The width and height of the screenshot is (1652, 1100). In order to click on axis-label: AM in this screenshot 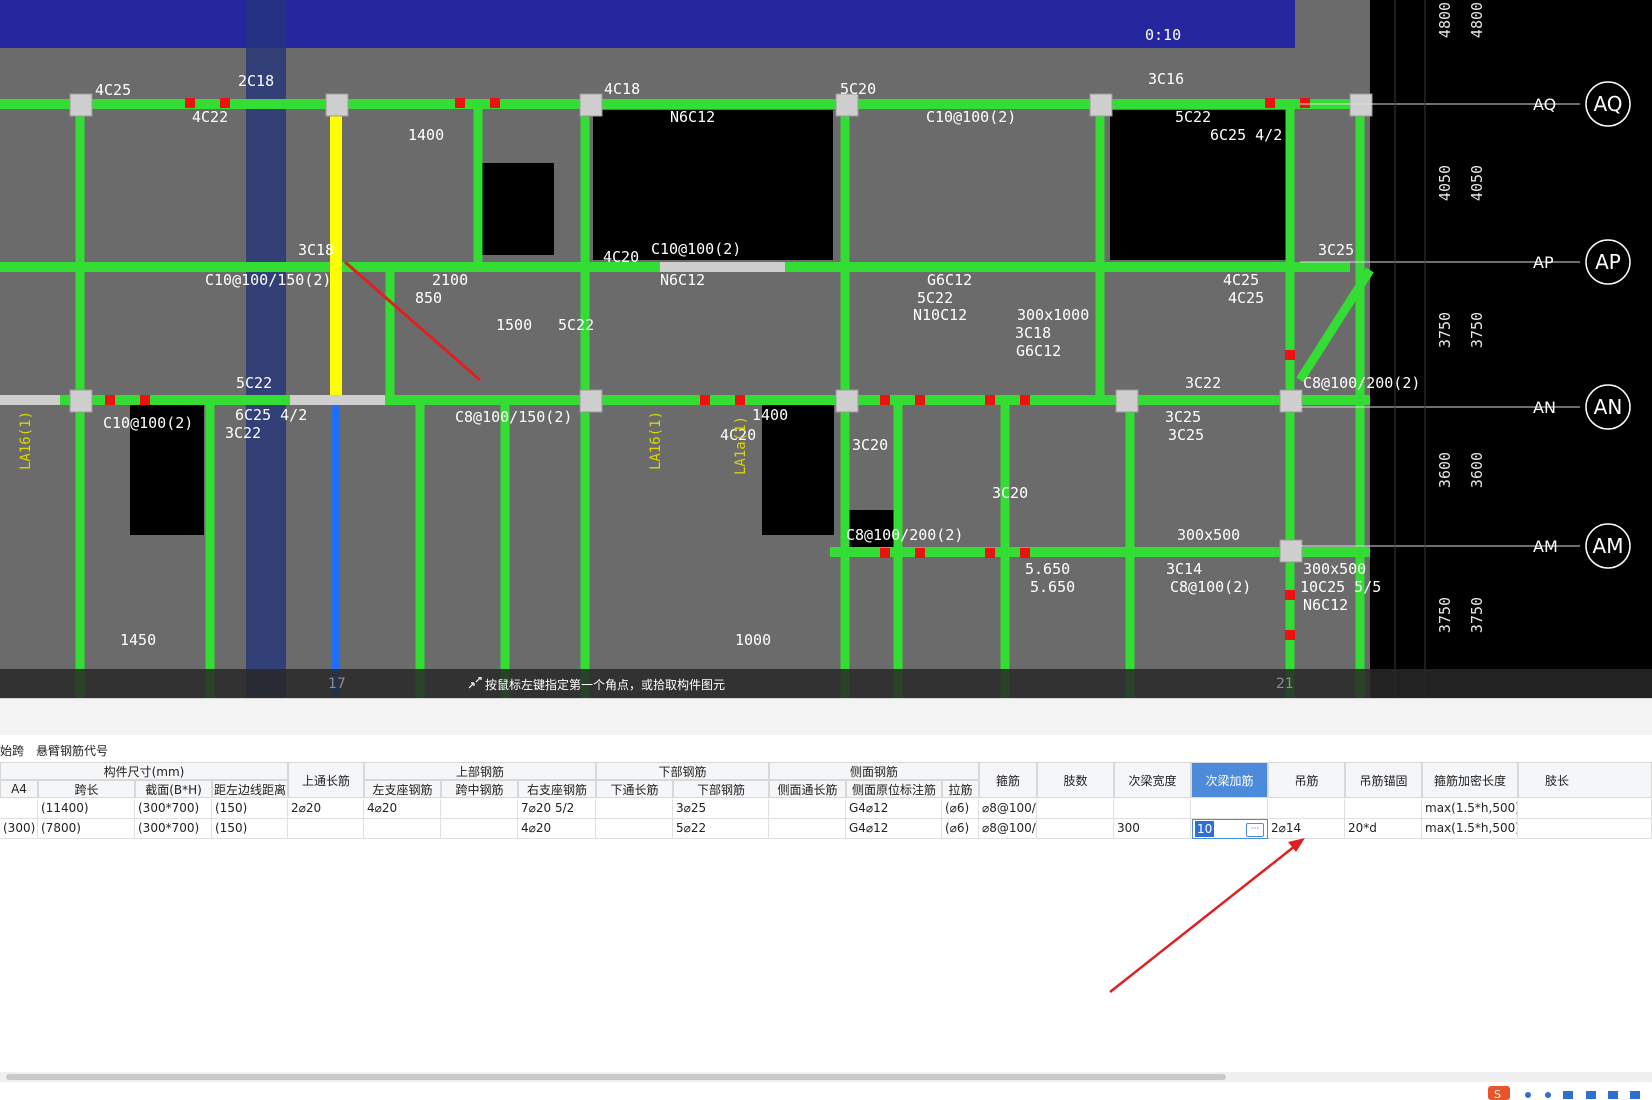, I will do `click(1545, 546)`.